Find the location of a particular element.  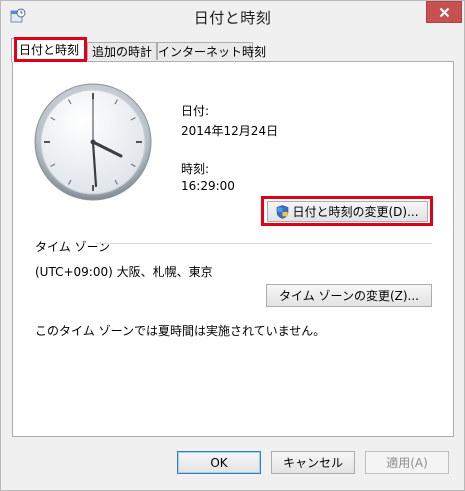

tab-additional-clocks: 追加の時計 is located at coordinates (122, 51).